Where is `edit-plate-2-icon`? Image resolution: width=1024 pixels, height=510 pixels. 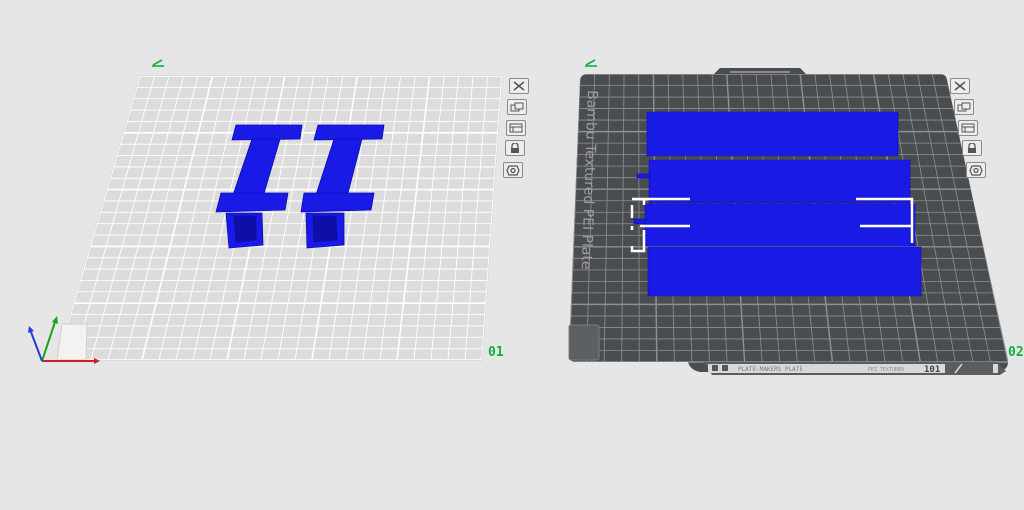
edit-plate-2-icon is located at coordinates (591, 63).